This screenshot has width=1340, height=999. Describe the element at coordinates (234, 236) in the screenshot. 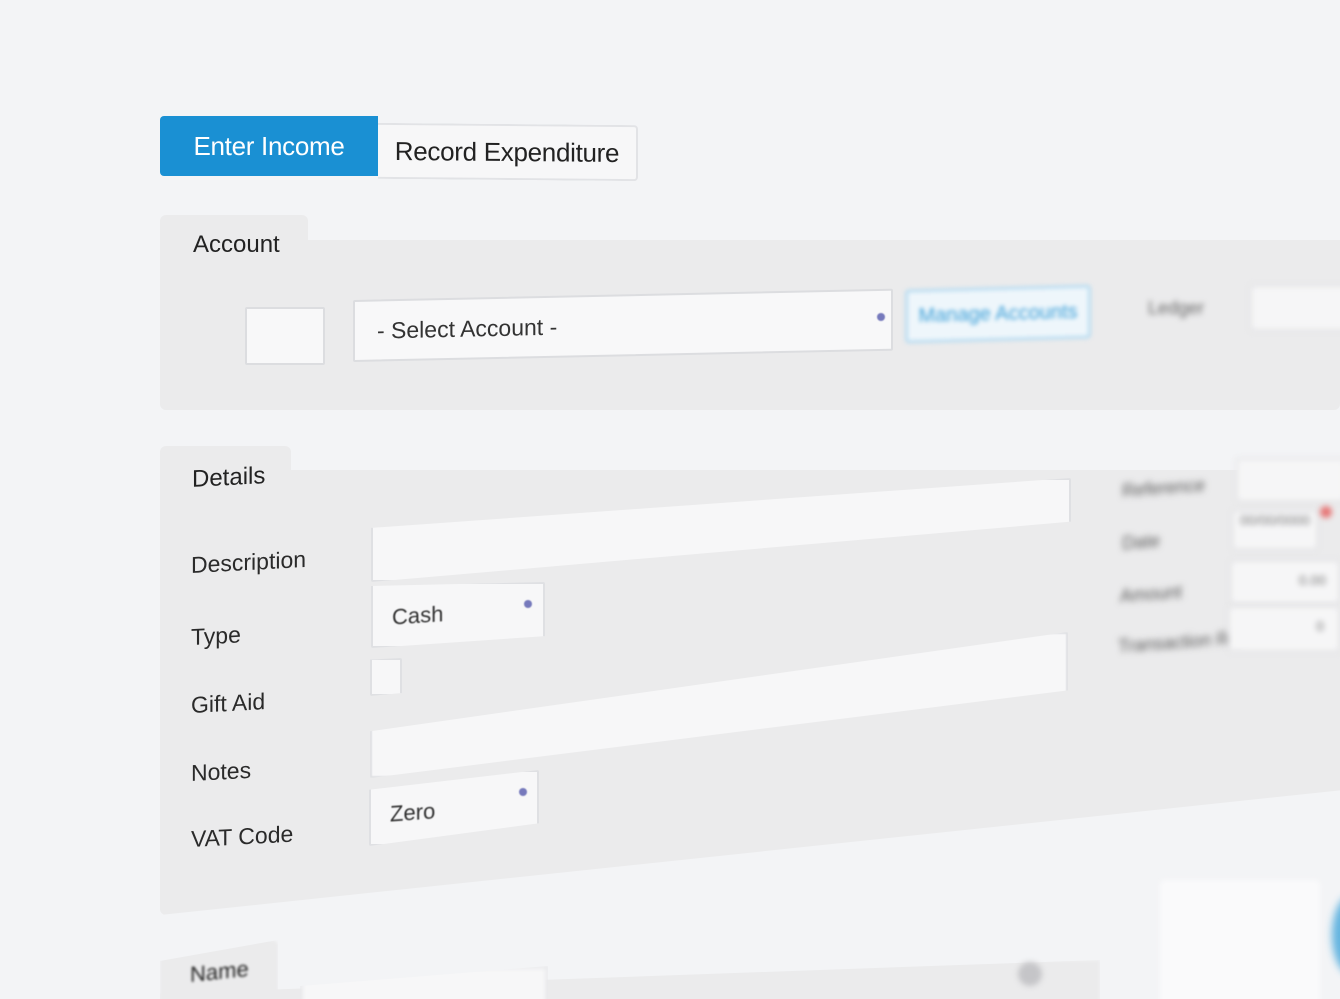

I see `account-section-title: Account` at that location.